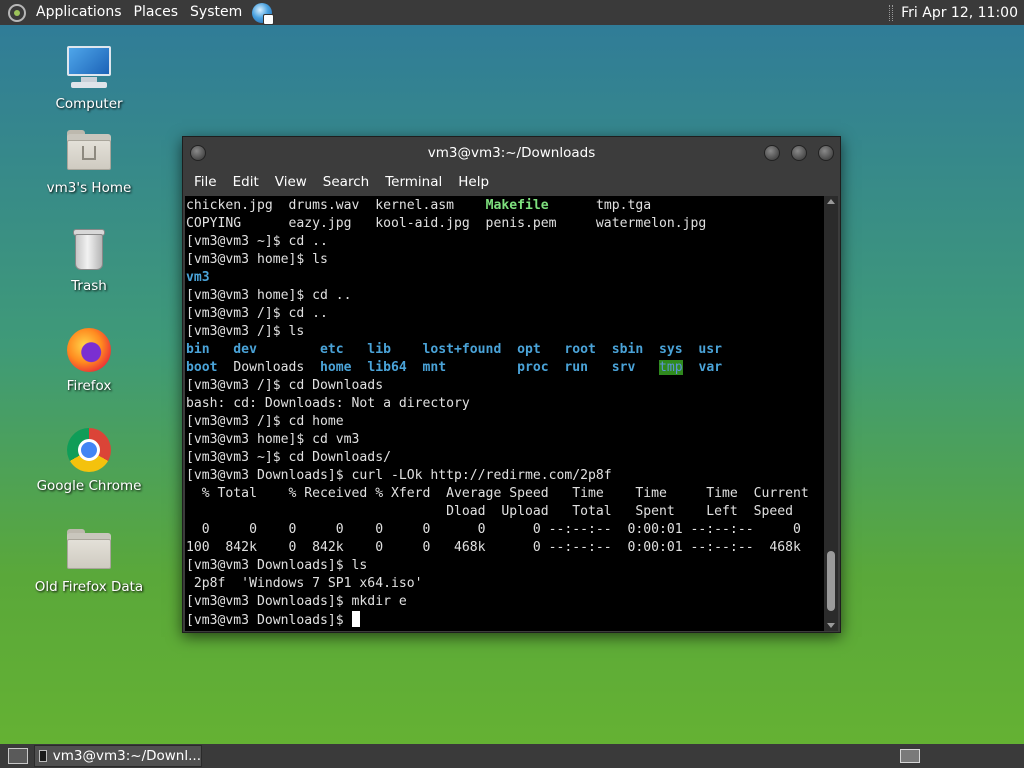 The width and height of the screenshot is (1024, 768). Describe the element at coordinates (263, 13) in the screenshot. I see `network-globe-icon` at that location.